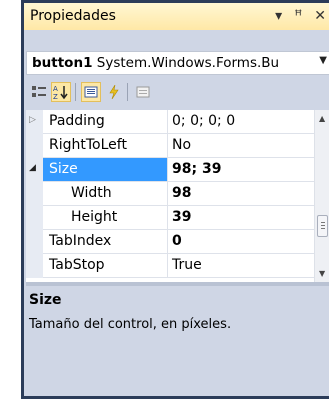 This screenshot has height=399, width=329. Describe the element at coordinates (321, 196) in the screenshot. I see `vertical-scrollbar: ▲ ▼` at that location.